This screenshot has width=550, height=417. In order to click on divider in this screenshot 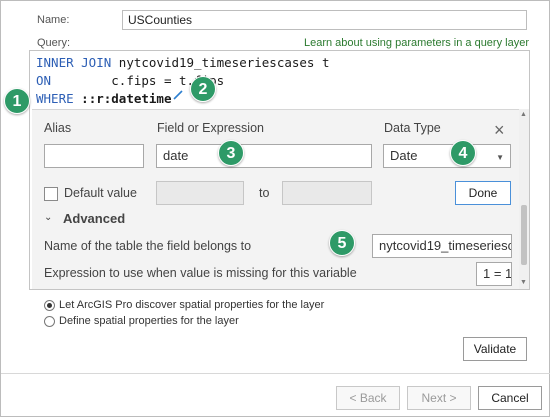, I will do `click(275, 373)`.